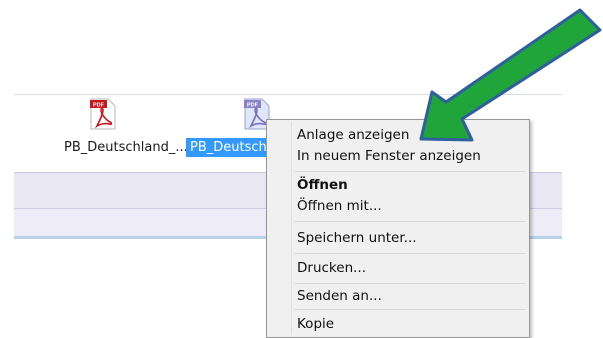 The image size is (603, 338). Describe the element at coordinates (510, 75) in the screenshot. I see `annotation-arrow-icon` at that location.